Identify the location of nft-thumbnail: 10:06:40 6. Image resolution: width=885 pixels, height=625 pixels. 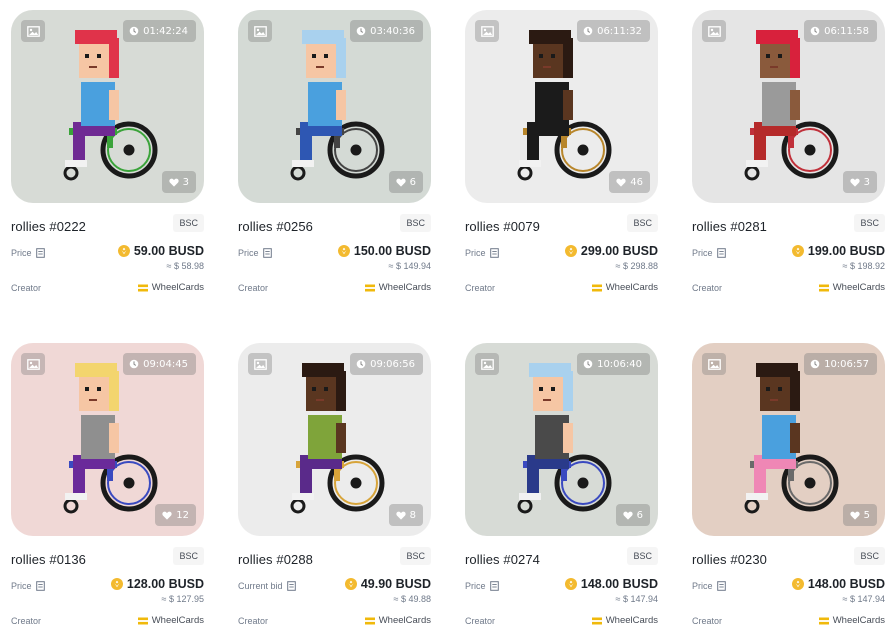
(561, 439).